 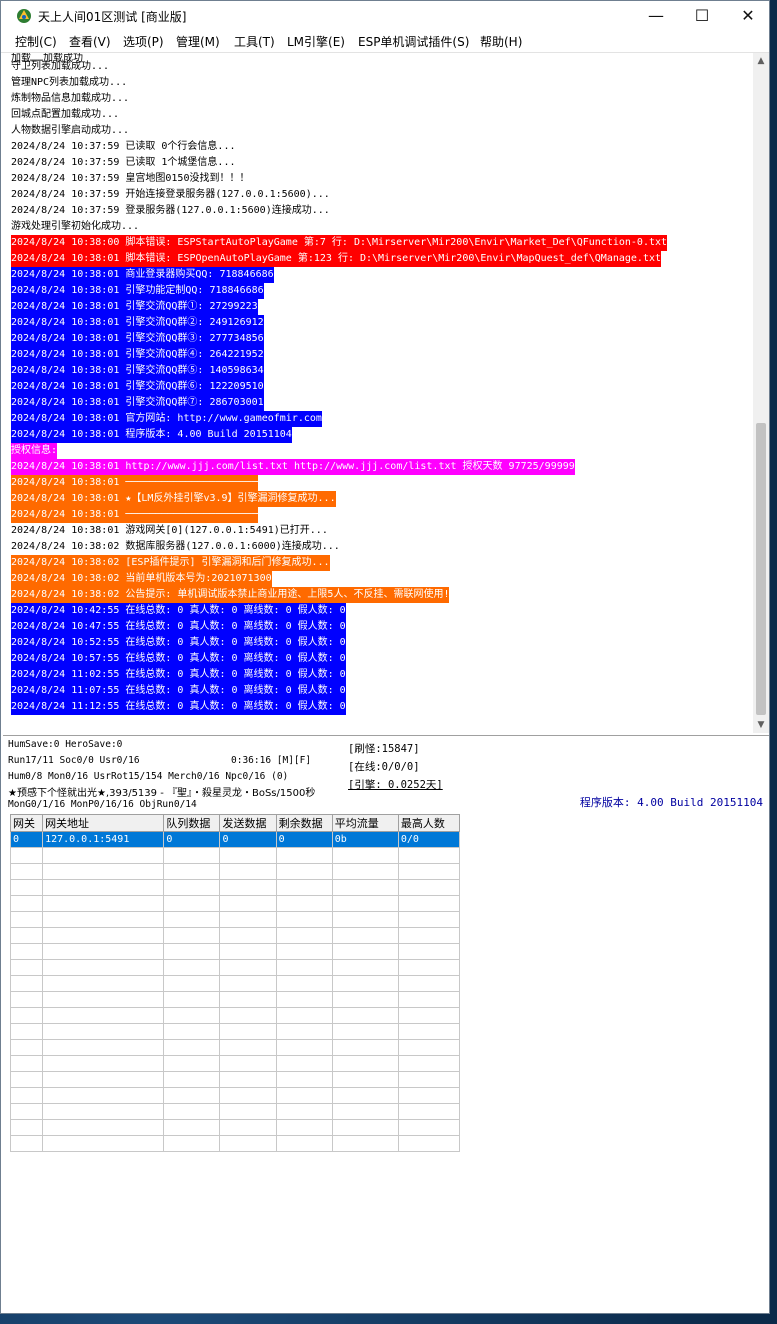 I want to click on table-cell: 0, so click(x=26, y=839).